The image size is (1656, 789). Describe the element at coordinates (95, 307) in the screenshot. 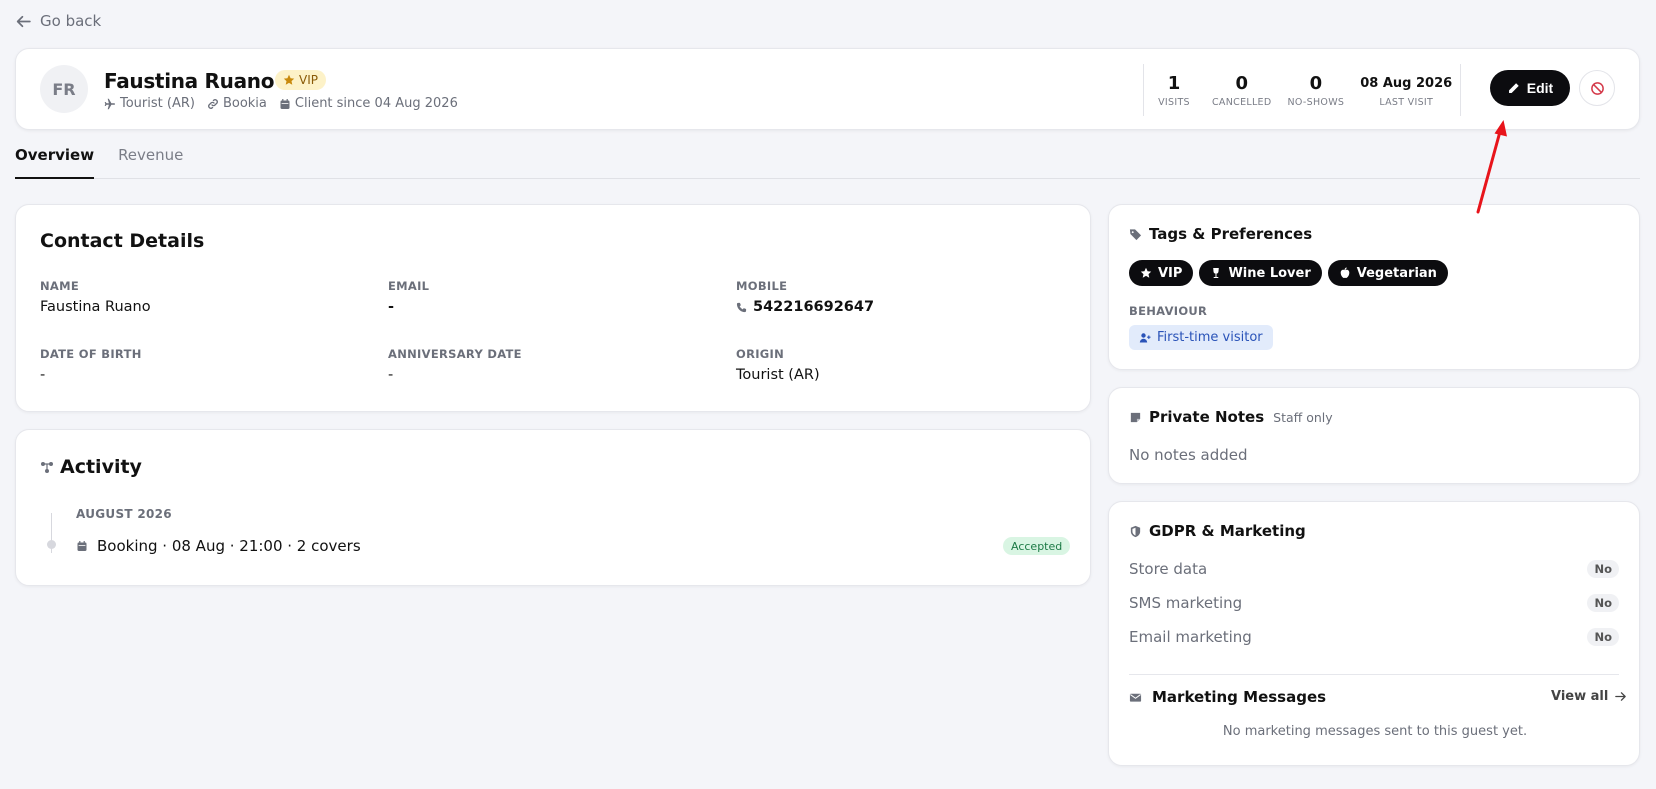

I see `name-value: Faustina Ruano` at that location.